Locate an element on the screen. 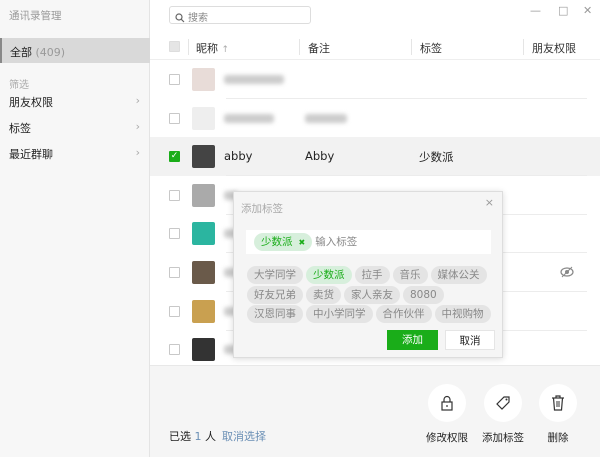 This screenshot has height=457, width=600. remark-cell: Abby is located at coordinates (320, 156).